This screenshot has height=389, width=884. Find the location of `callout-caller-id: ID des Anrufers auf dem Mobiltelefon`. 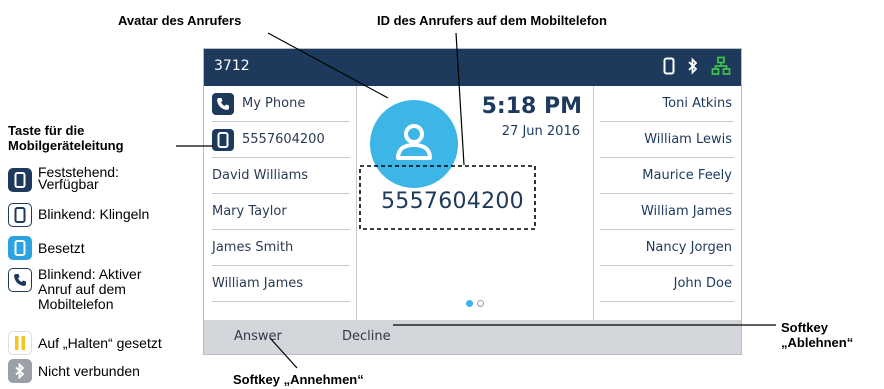

callout-caller-id: ID des Anrufers auf dem Mobiltelefon is located at coordinates (492, 20).